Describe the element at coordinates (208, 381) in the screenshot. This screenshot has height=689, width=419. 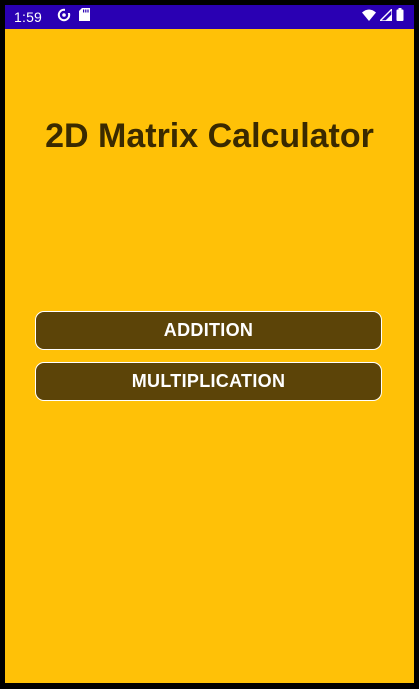
I see `multiplication-button: MULTIPLICATION` at that location.